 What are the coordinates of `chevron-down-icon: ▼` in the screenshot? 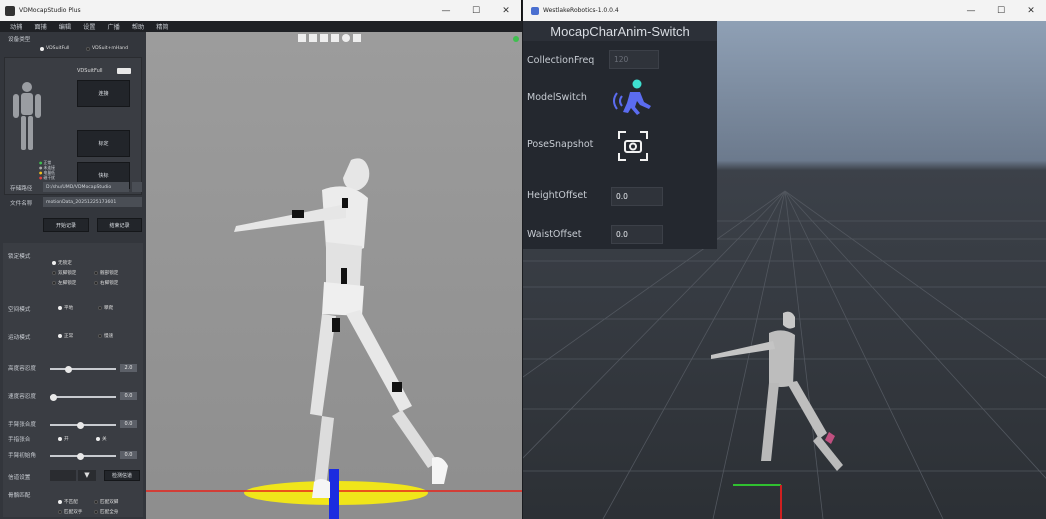 It's located at (87, 475).